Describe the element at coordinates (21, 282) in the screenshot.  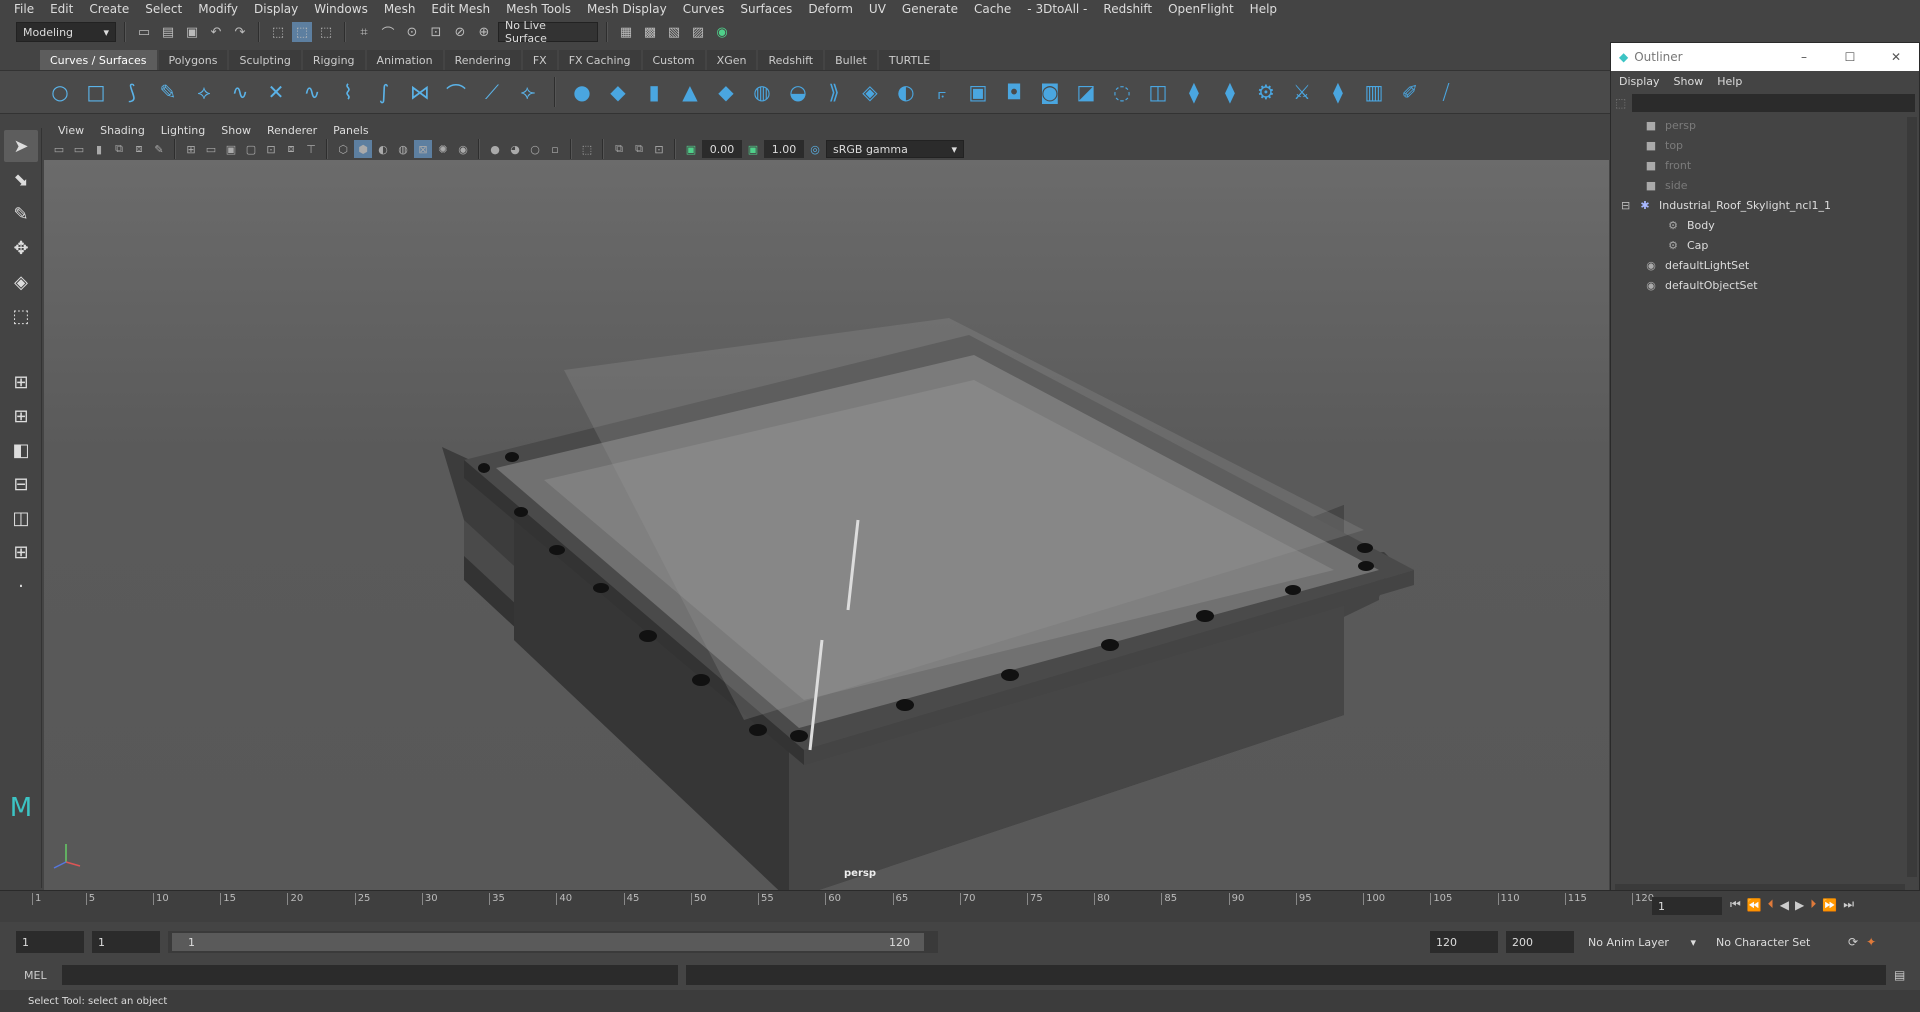
I see `rotate-tool-icon: ◈` at that location.